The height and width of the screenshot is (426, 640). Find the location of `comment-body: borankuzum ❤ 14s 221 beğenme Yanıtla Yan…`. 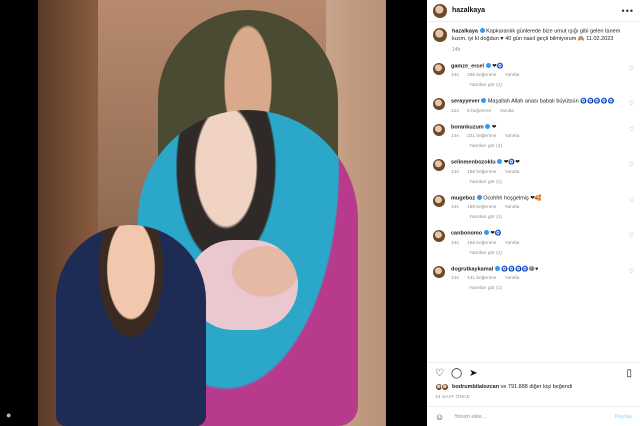

comment-body: borankuzum ❤ 14s 221 beğenme Yanıtla Yan… is located at coordinates (536, 136).